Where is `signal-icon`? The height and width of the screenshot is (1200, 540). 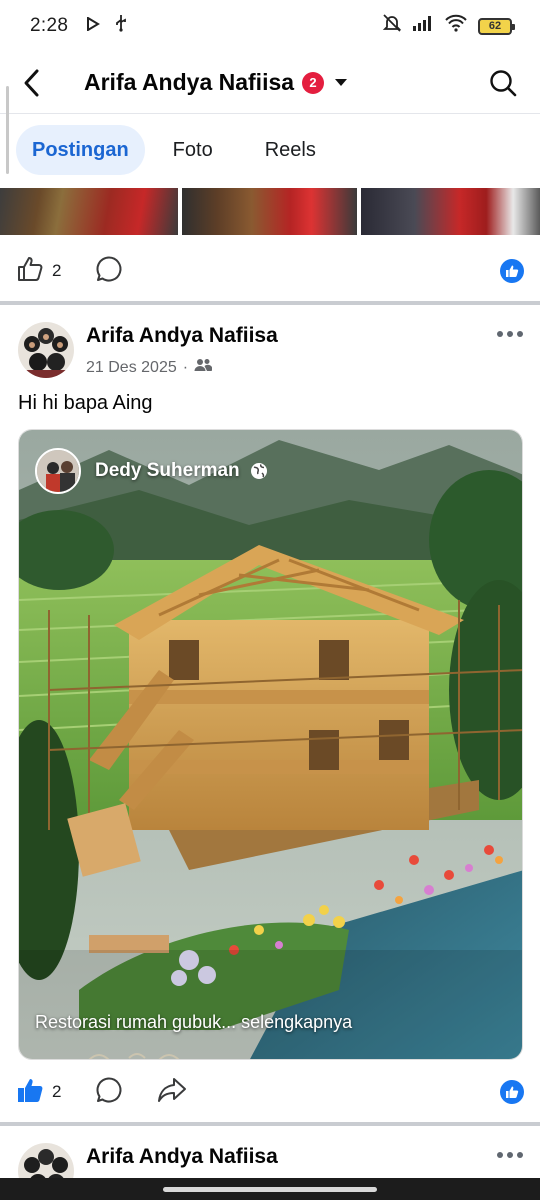 signal-icon is located at coordinates (423, 26).